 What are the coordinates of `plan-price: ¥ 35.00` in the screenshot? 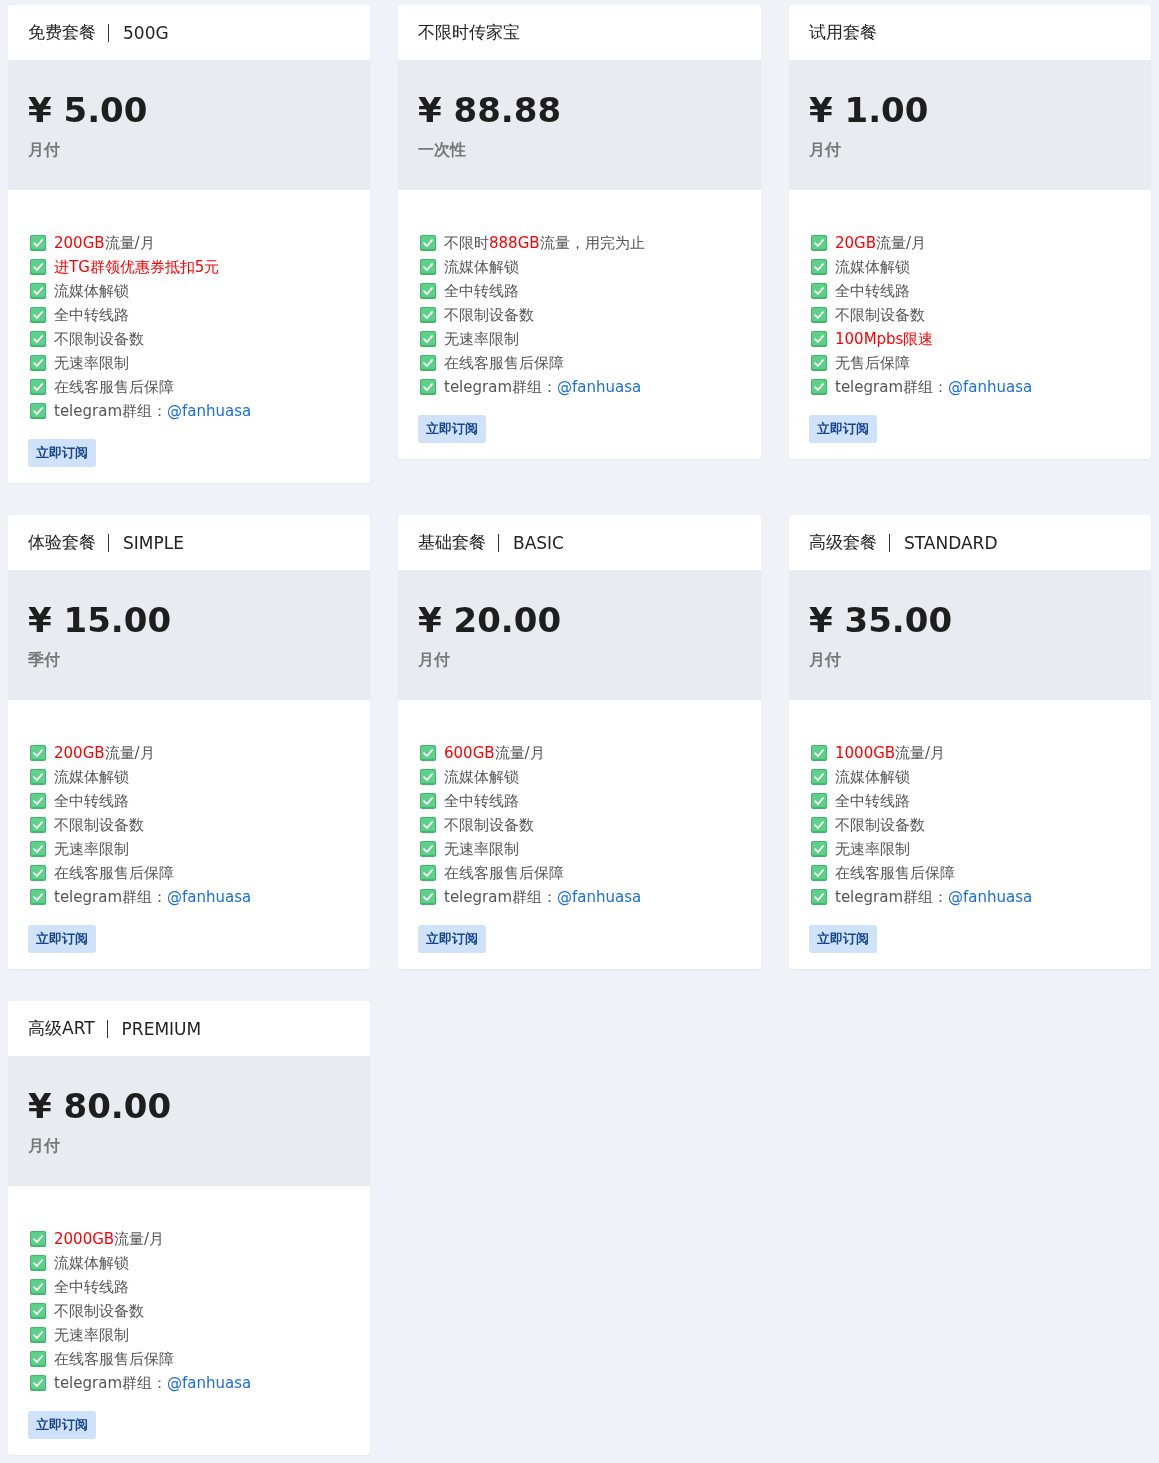 It's located at (881, 619).